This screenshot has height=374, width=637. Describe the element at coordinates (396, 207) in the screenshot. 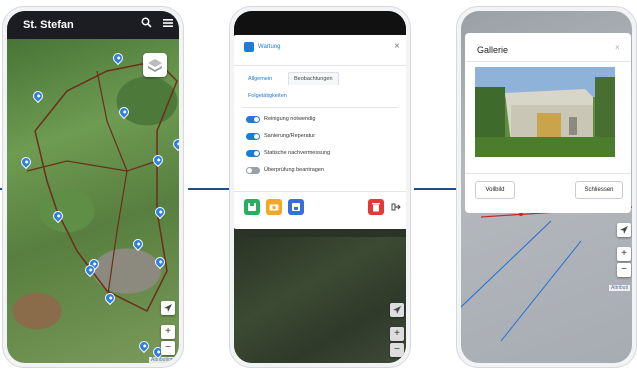

I see `exit-button` at that location.